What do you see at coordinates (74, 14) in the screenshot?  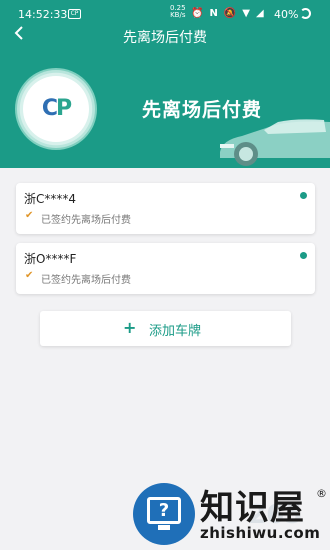 I see `app-notification-icon: CP` at bounding box center [74, 14].